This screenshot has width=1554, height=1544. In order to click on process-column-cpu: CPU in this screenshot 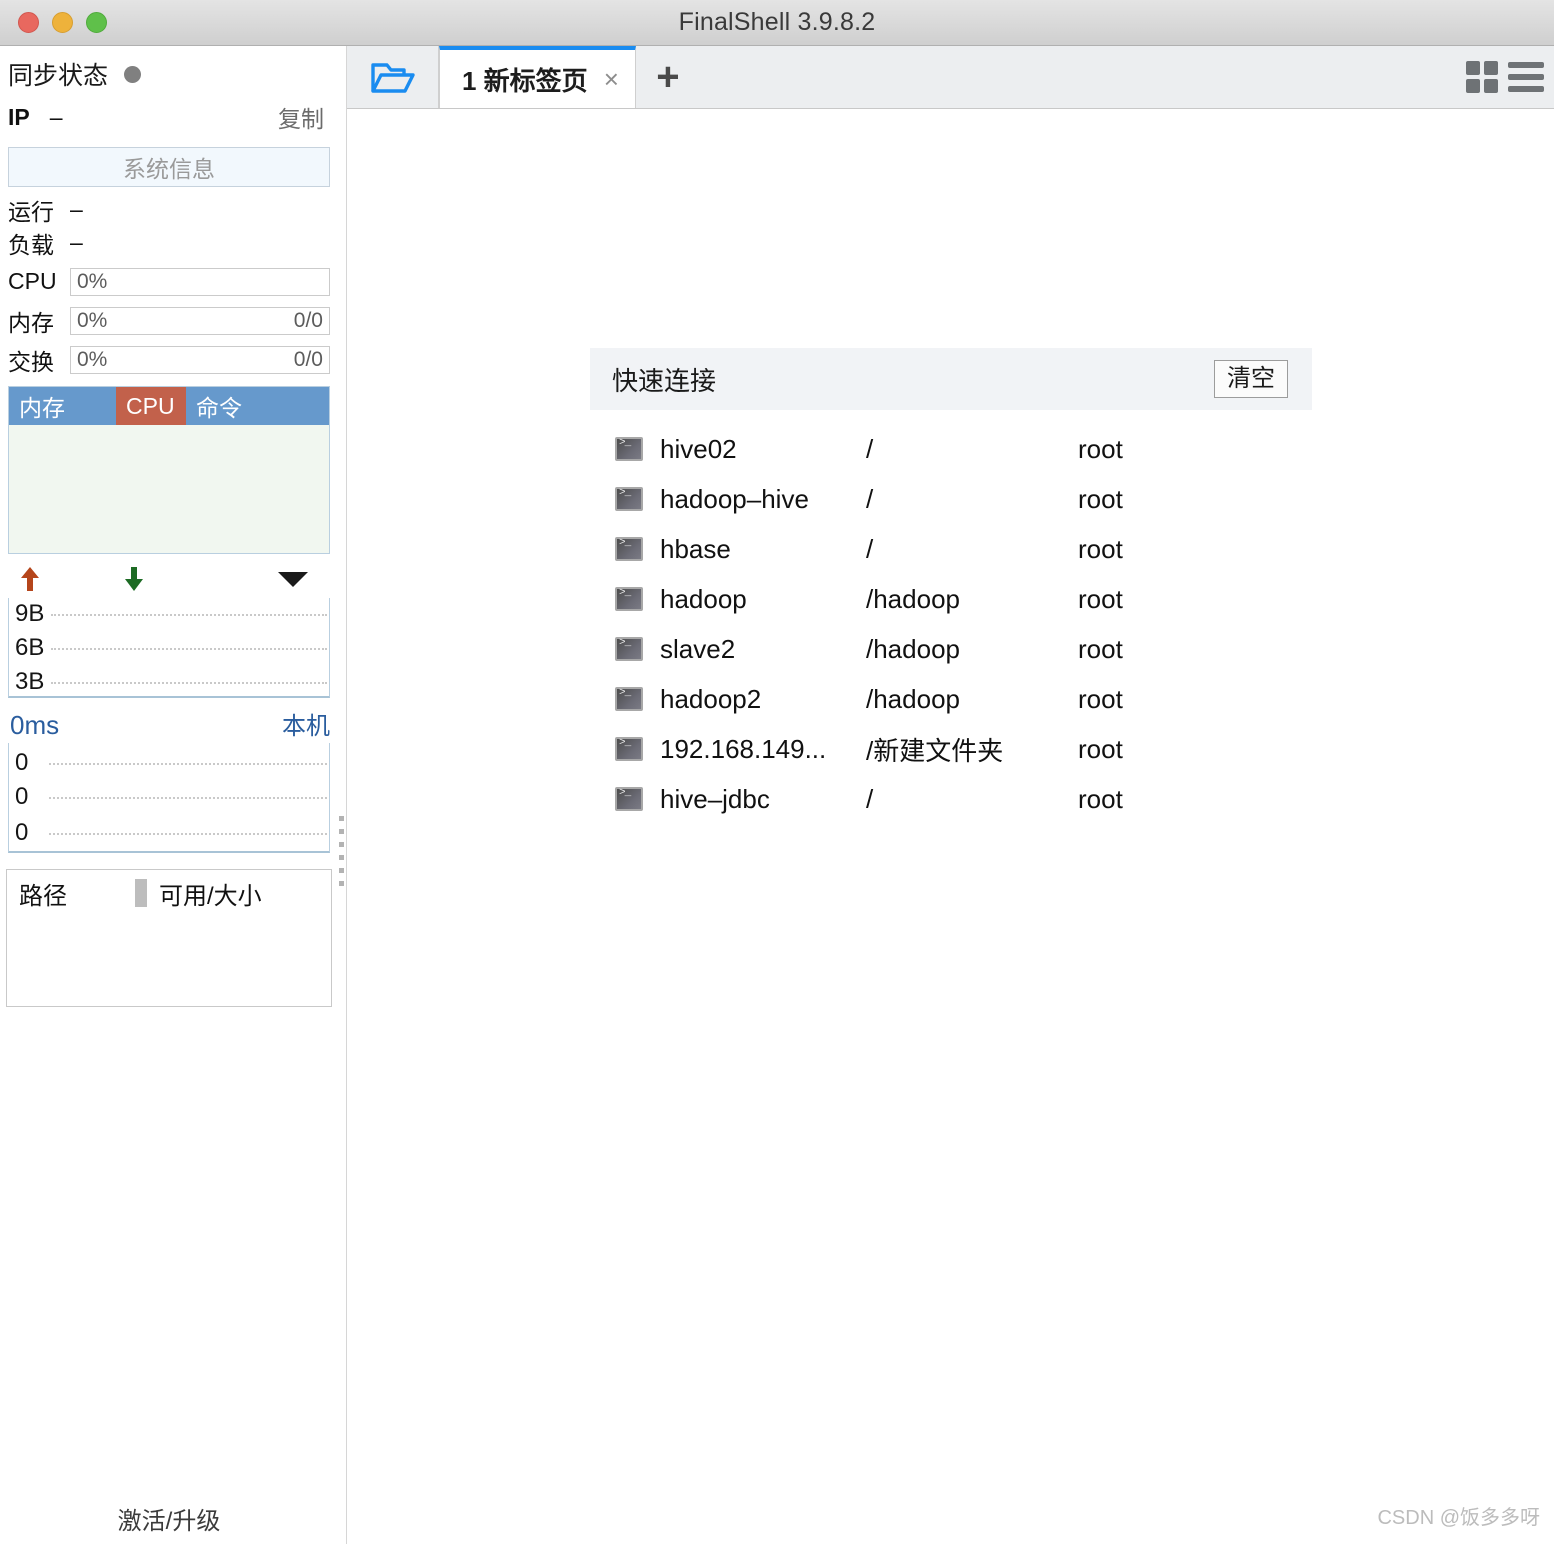, I will do `click(151, 406)`.